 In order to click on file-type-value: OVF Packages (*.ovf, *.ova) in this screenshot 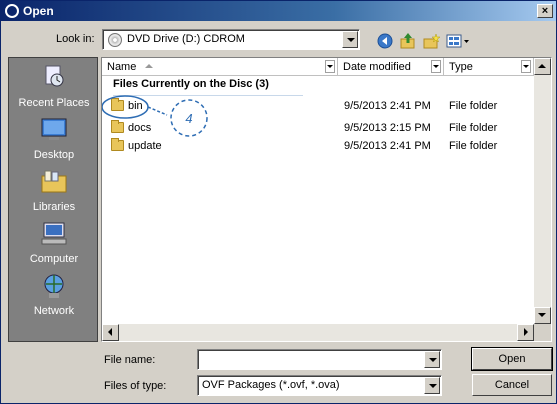, I will do `click(271, 385)`.